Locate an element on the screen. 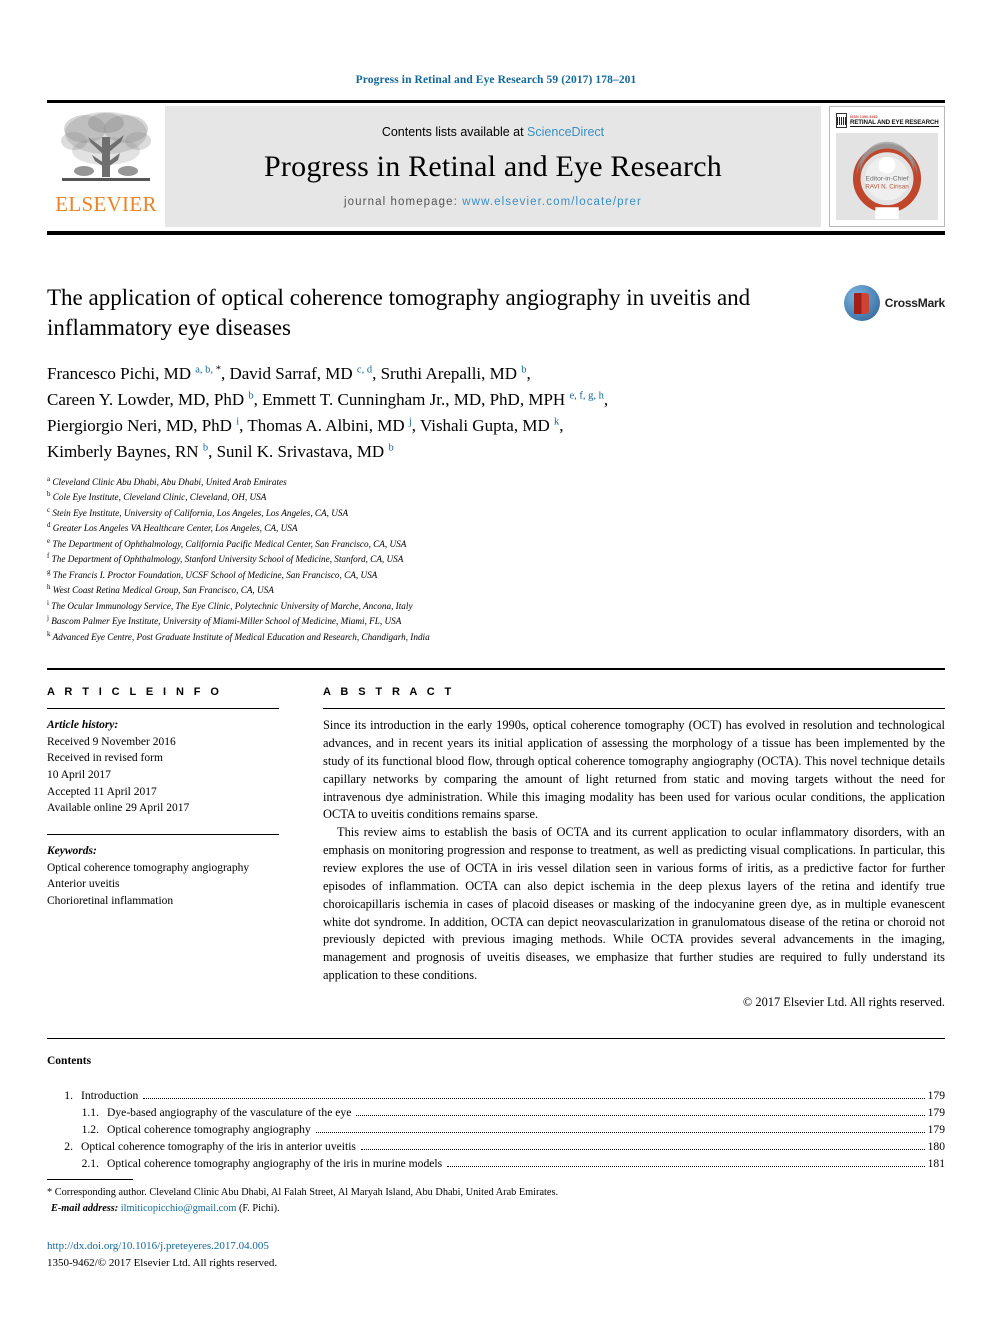  sciencedirect-link: ScienceDirect is located at coordinates (565, 132).